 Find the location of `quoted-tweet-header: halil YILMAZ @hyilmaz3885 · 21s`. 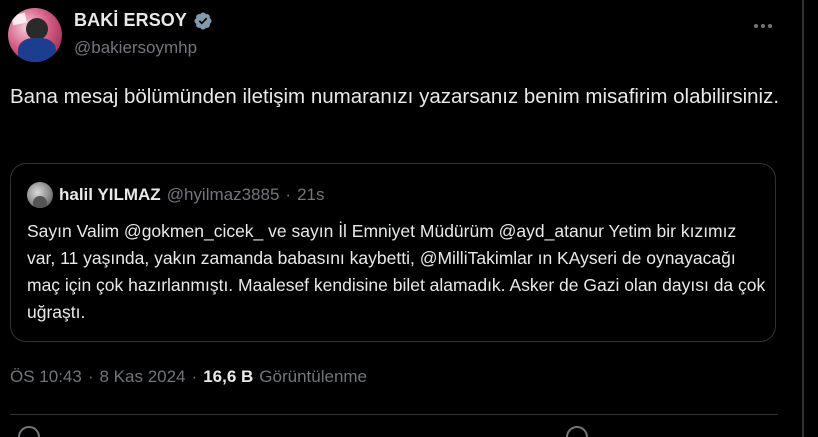

quoted-tweet-header: halil YILMAZ @hyilmaz3885 · 21s is located at coordinates (176, 195).